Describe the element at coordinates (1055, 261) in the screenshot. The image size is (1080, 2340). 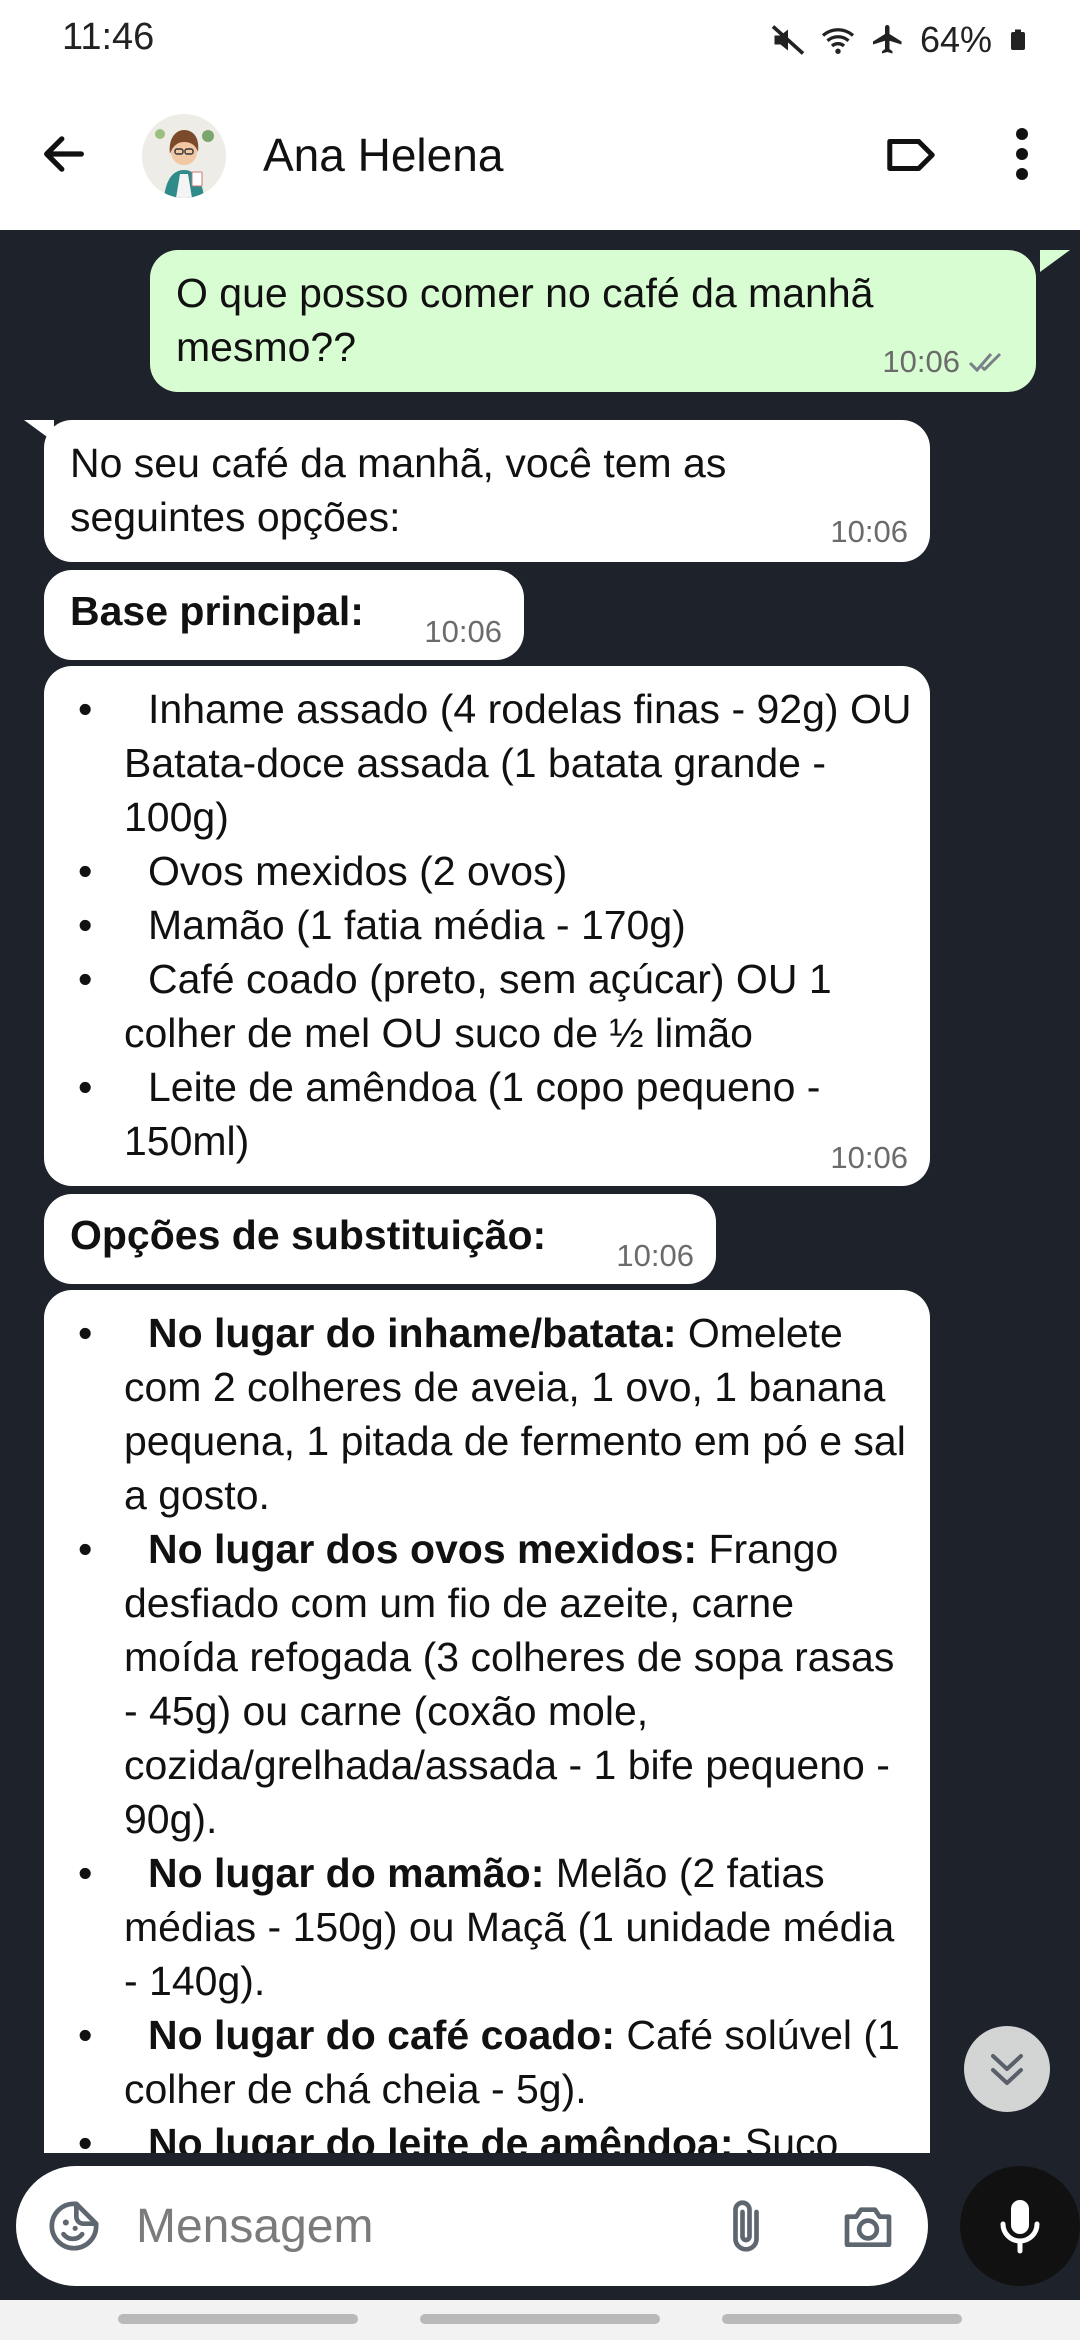
I see `outgoing-bubble-tail` at that location.